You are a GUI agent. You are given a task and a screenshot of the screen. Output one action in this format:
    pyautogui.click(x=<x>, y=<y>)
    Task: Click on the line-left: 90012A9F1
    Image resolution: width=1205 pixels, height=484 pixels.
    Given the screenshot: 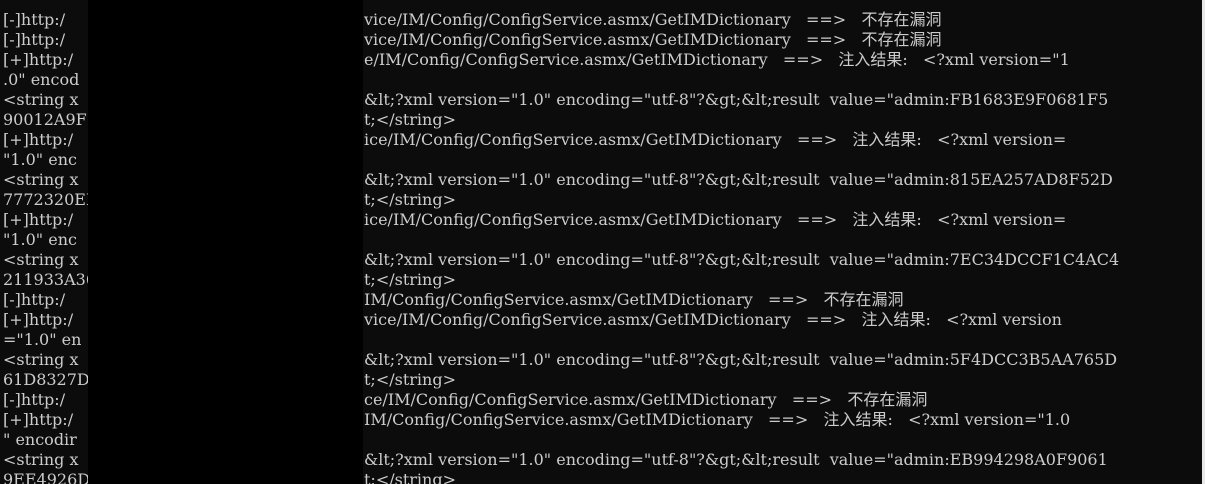 What is the action you would take?
    pyautogui.click(x=50, y=119)
    